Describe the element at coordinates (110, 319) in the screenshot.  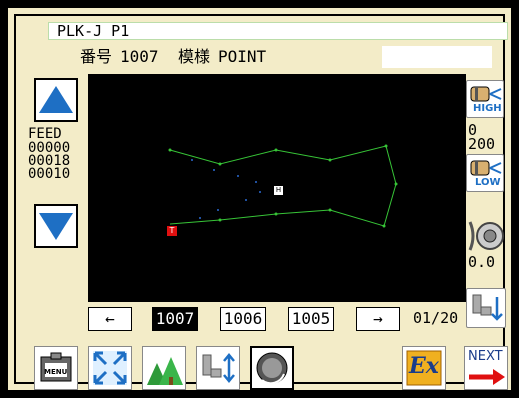
I see `nav-prev-button: ←` at that location.